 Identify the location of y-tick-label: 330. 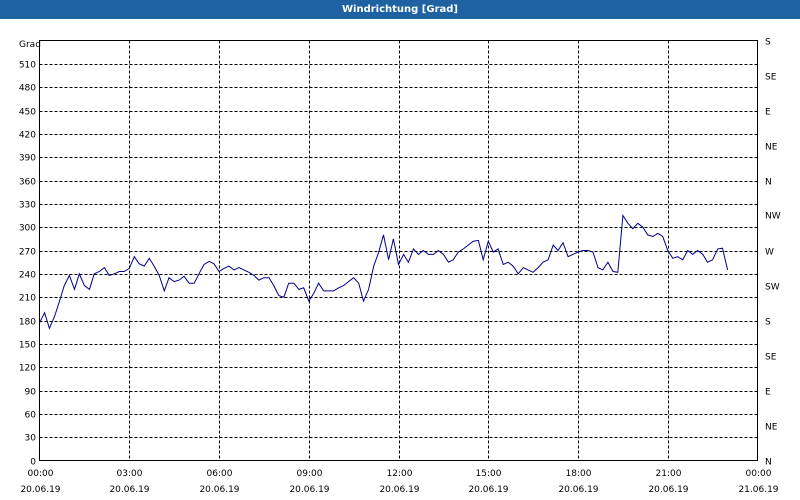
(27, 206).